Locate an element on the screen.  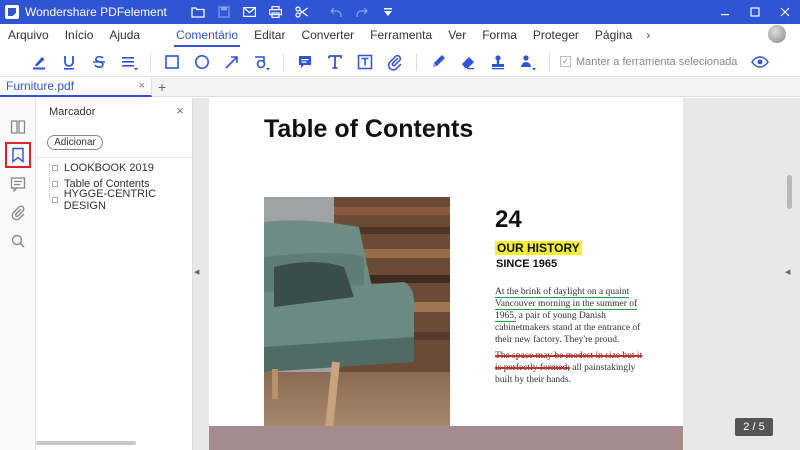
undo-icon is located at coordinates (336, 12).